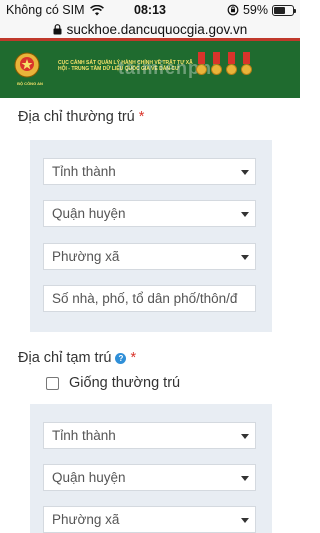  What do you see at coordinates (27, 65) in the screenshot?
I see `police-emblem-icon` at bounding box center [27, 65].